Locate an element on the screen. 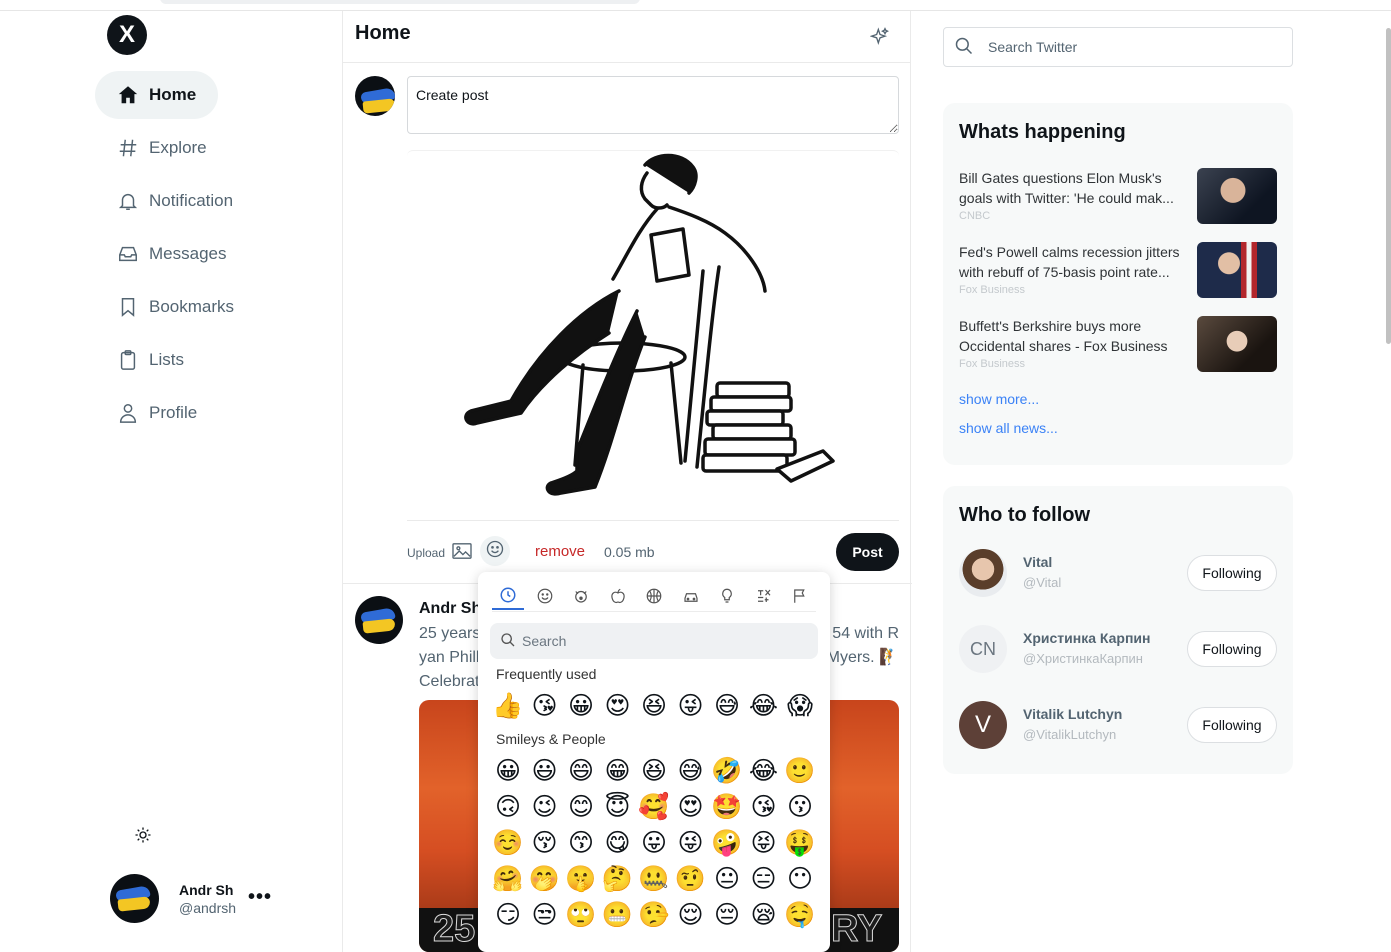 The height and width of the screenshot is (952, 1391). emoji: 🤫 is located at coordinates (581, 879).